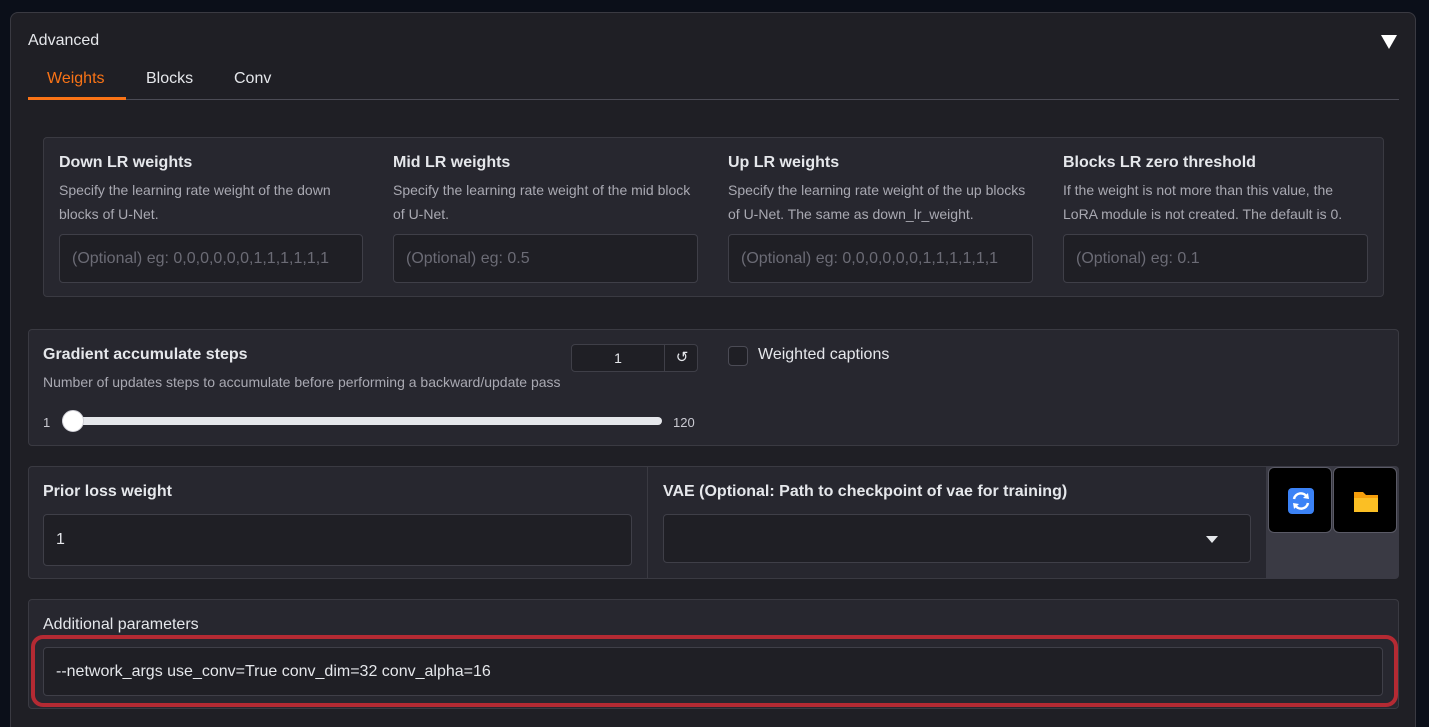  I want to click on blocks-lr-zero-threshold-input, so click(1215, 258).